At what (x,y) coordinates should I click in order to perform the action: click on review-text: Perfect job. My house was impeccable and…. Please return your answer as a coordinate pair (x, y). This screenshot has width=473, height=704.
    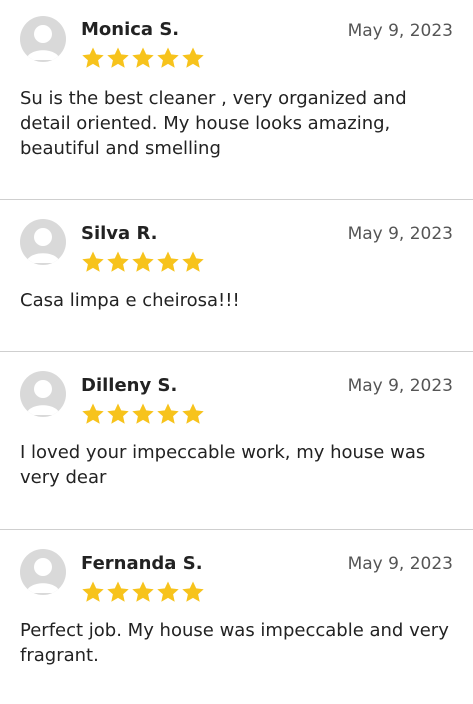
    Looking at the image, I should click on (234, 643).